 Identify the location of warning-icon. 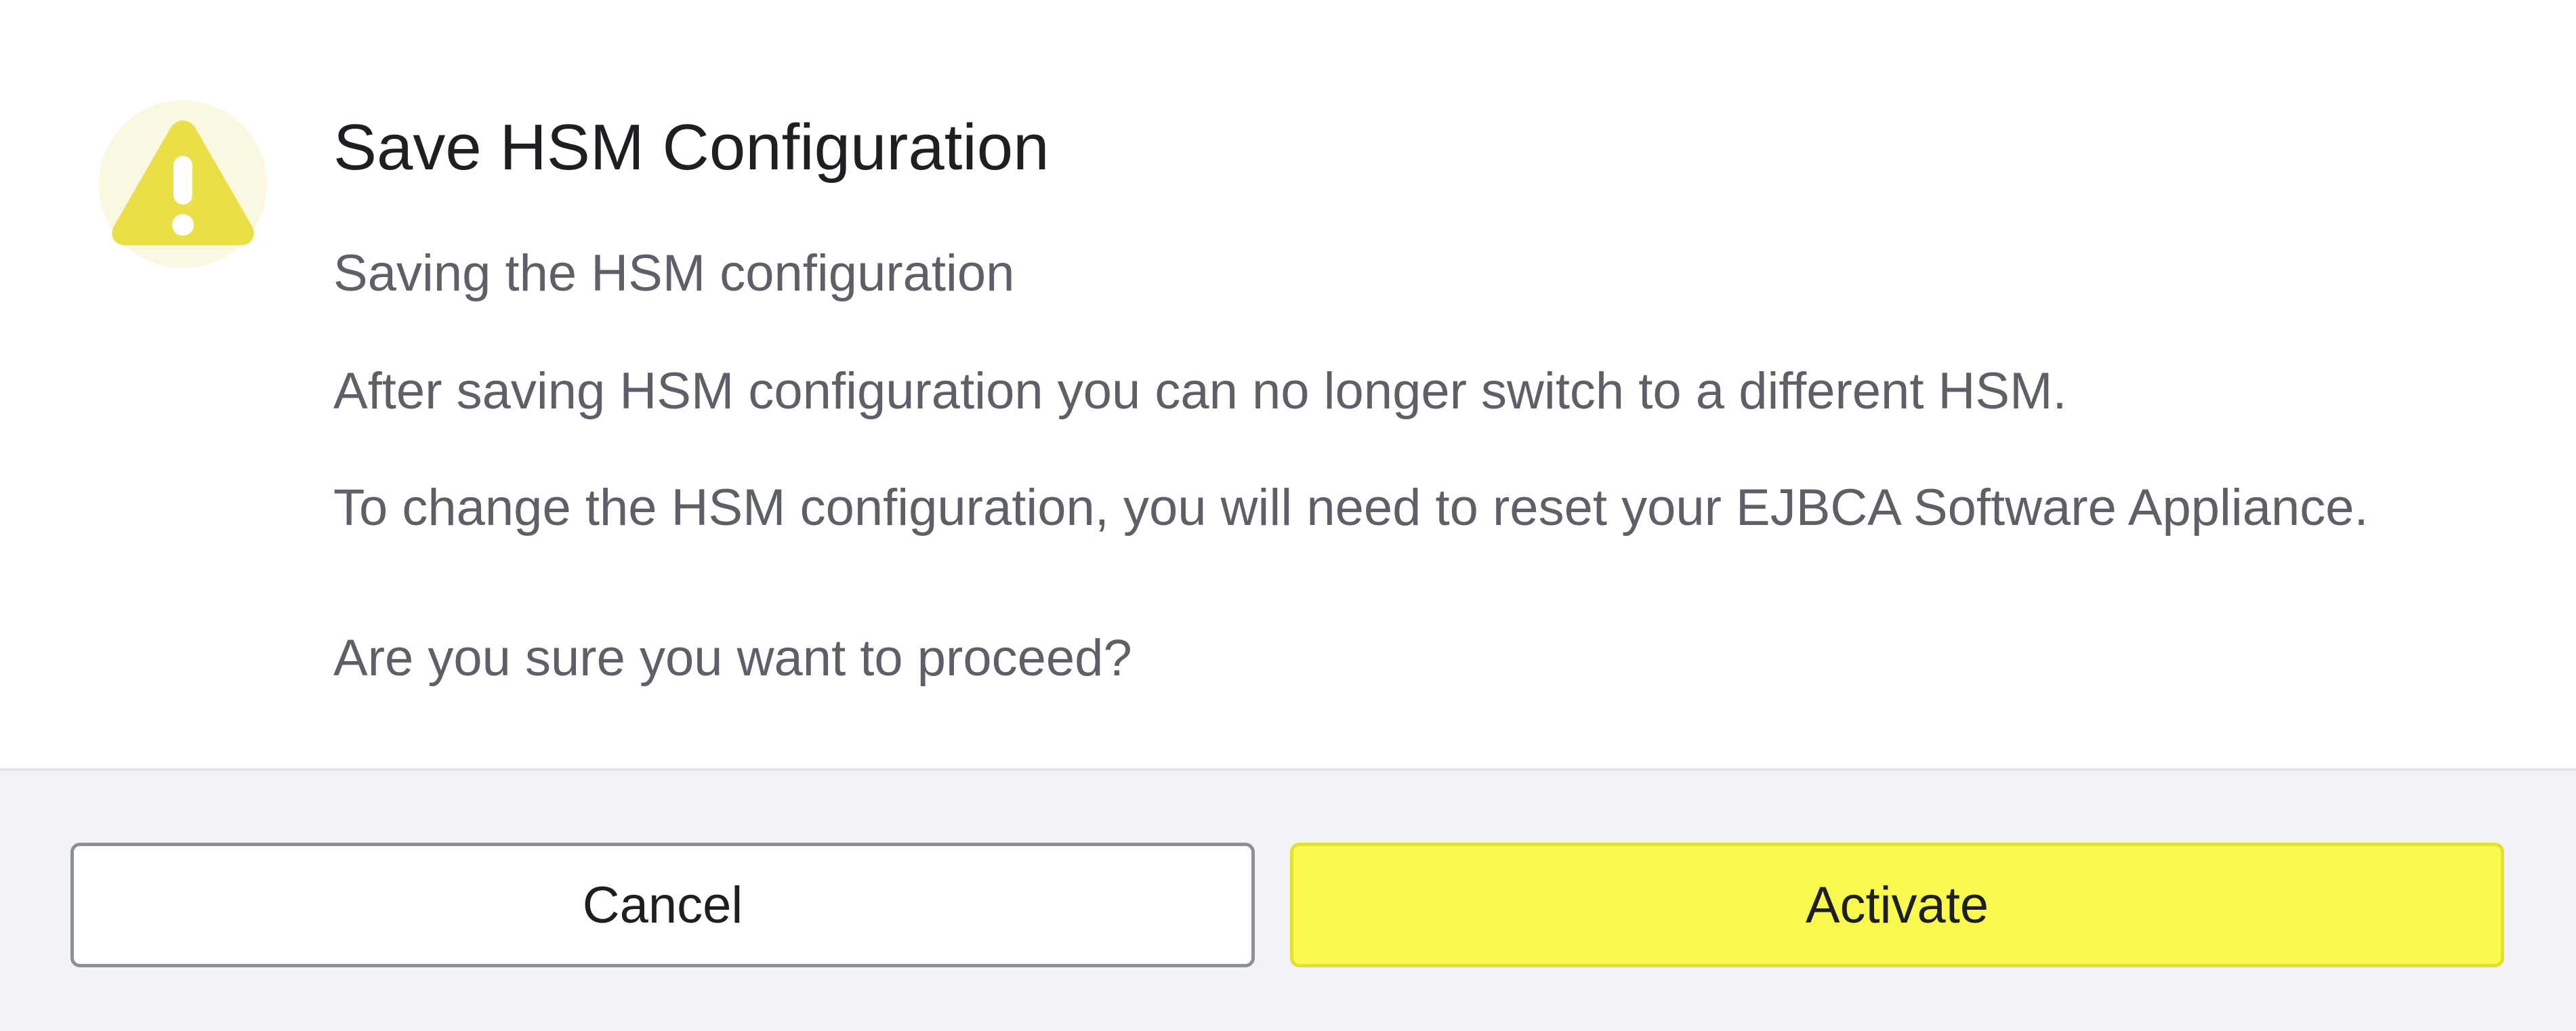
(183, 183).